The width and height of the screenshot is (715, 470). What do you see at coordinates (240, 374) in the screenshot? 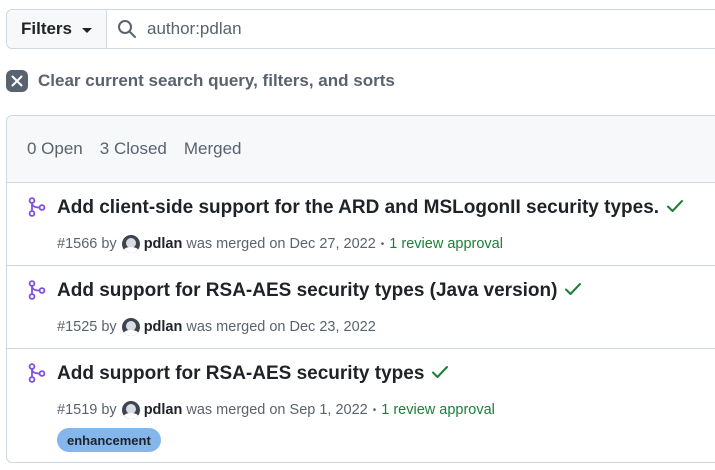
I see `pr-title: Add support for RSA-AES security types` at bounding box center [240, 374].